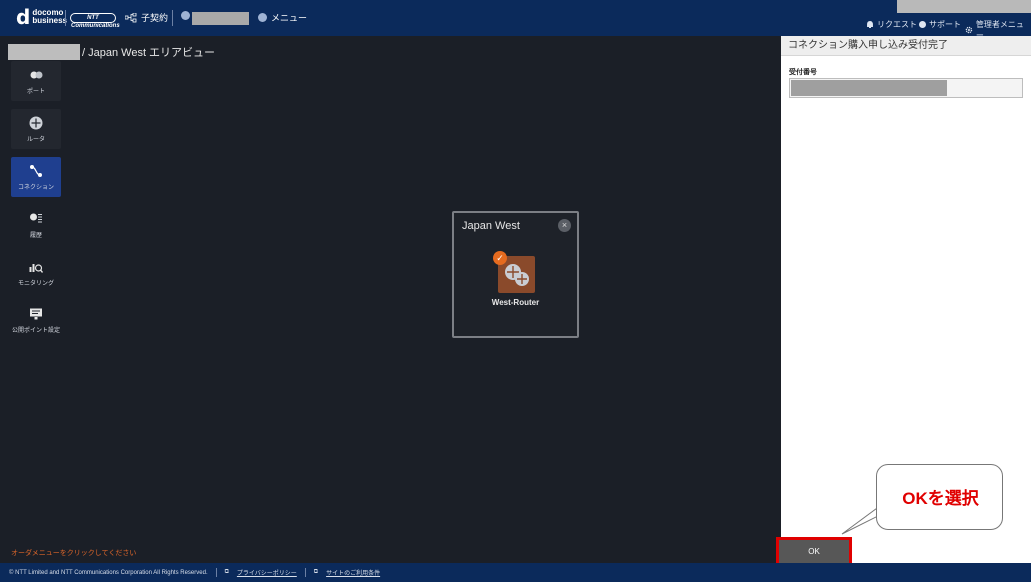 This screenshot has height=582, width=1031. I want to click on terms-link: サイトのご利用条件, so click(353, 572).